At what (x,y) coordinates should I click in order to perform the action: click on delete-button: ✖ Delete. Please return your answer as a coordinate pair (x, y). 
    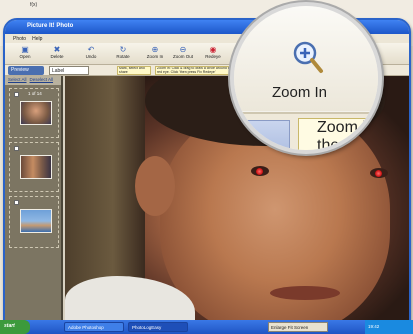
    Looking at the image, I should click on (57, 54).